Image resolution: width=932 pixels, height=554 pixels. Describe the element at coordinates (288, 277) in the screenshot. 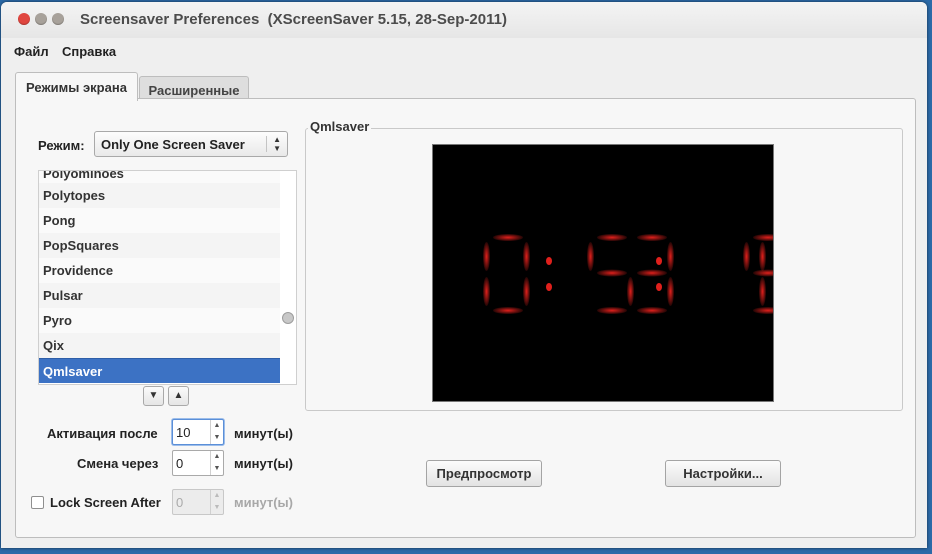

I see `list-scrollbar` at that location.